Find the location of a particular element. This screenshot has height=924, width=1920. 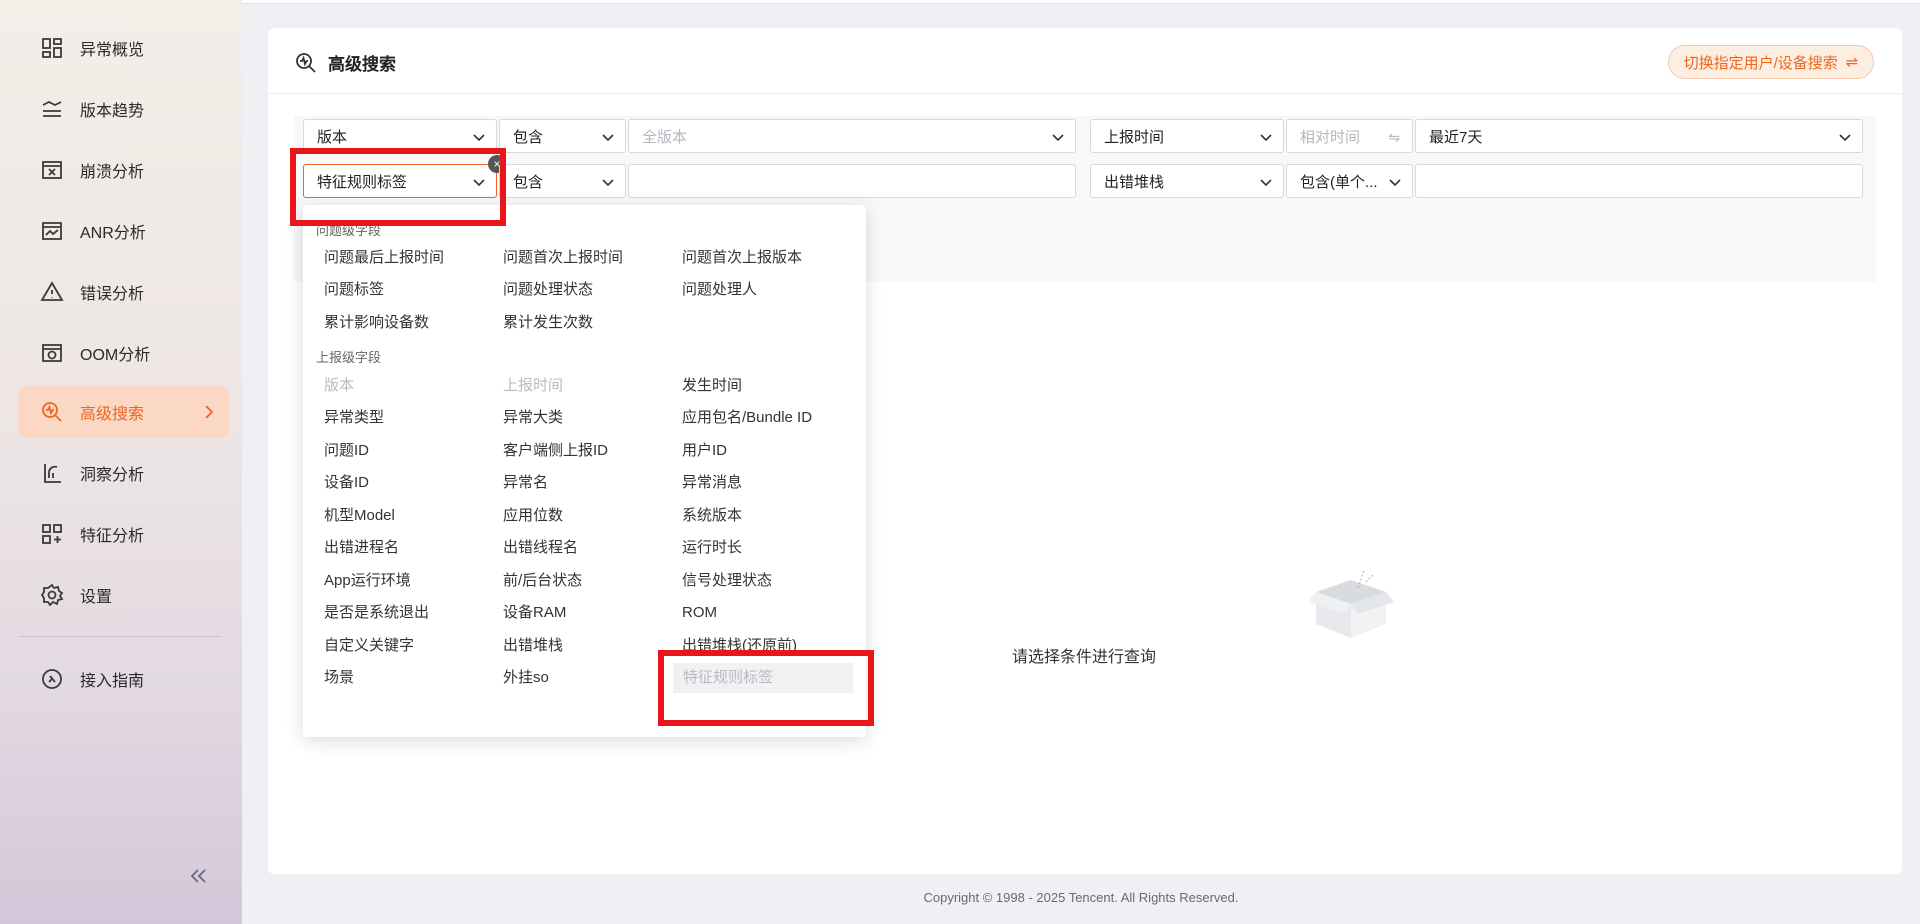

sidebar-item-label: 设置 is located at coordinates (96, 597).